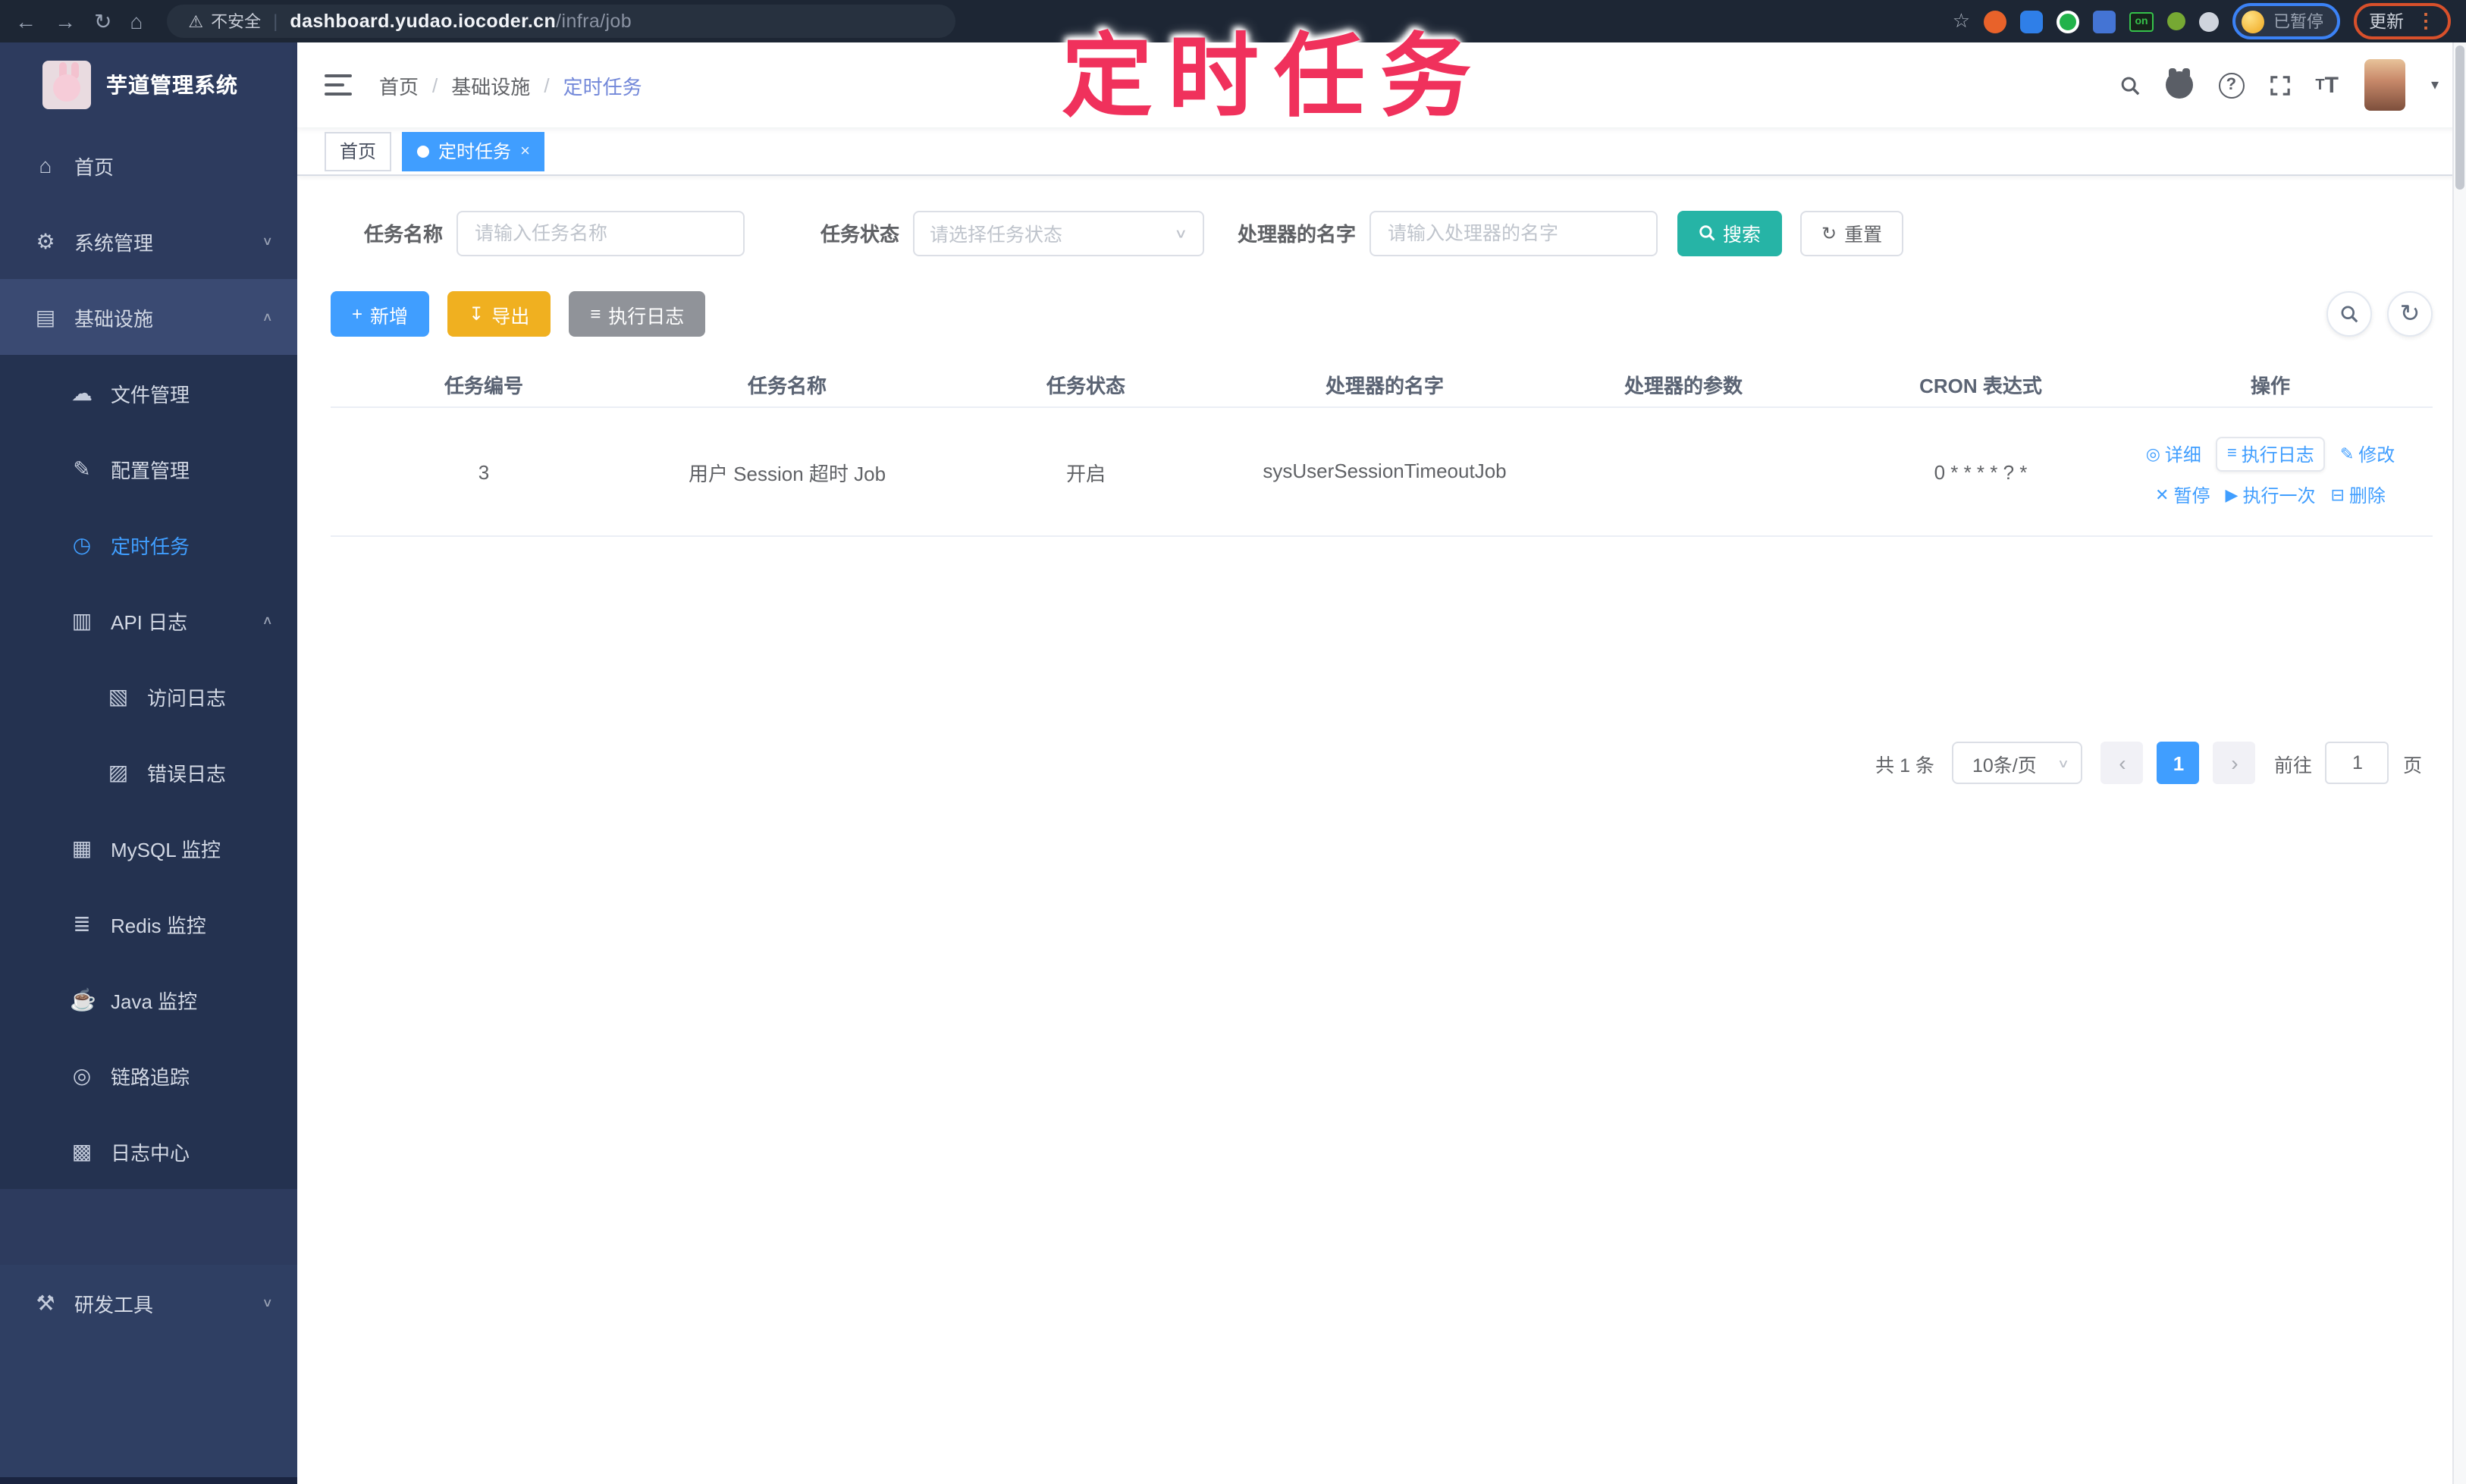  I want to click on tab-home: 首页, so click(358, 151).